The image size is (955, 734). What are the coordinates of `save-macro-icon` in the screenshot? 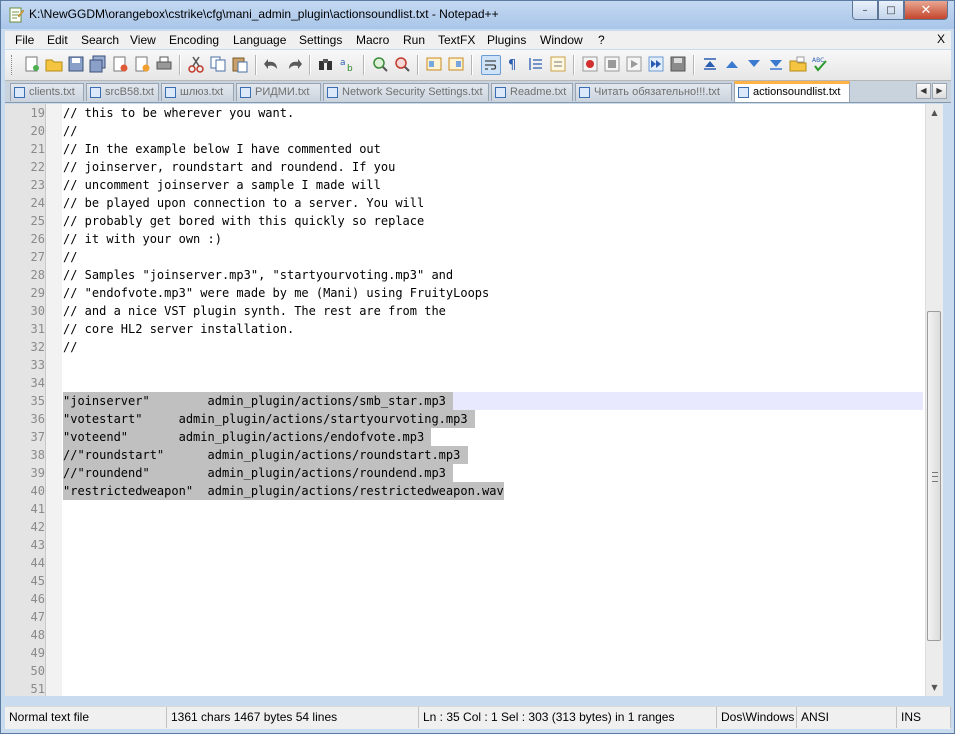 It's located at (678, 64).